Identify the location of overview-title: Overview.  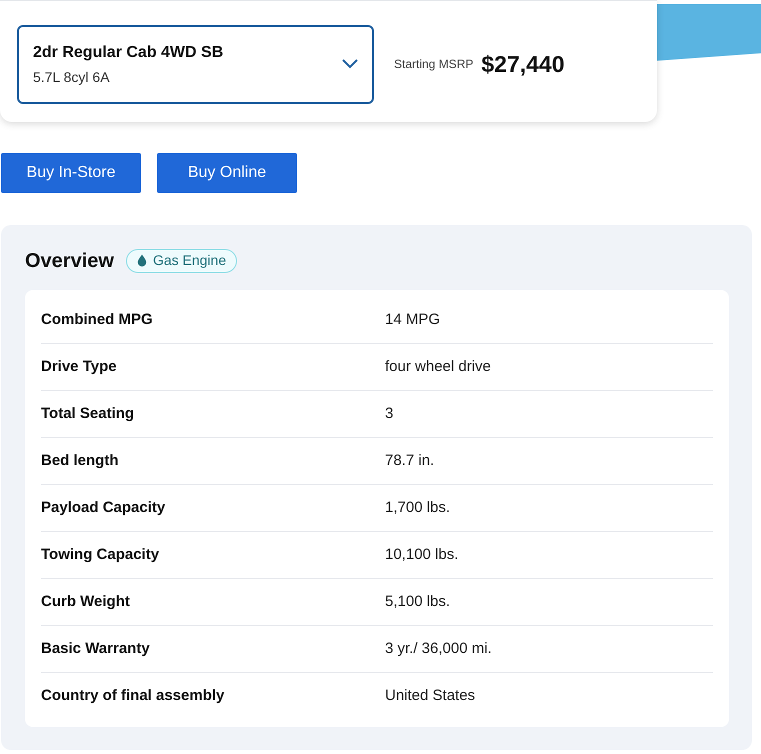
(69, 261).